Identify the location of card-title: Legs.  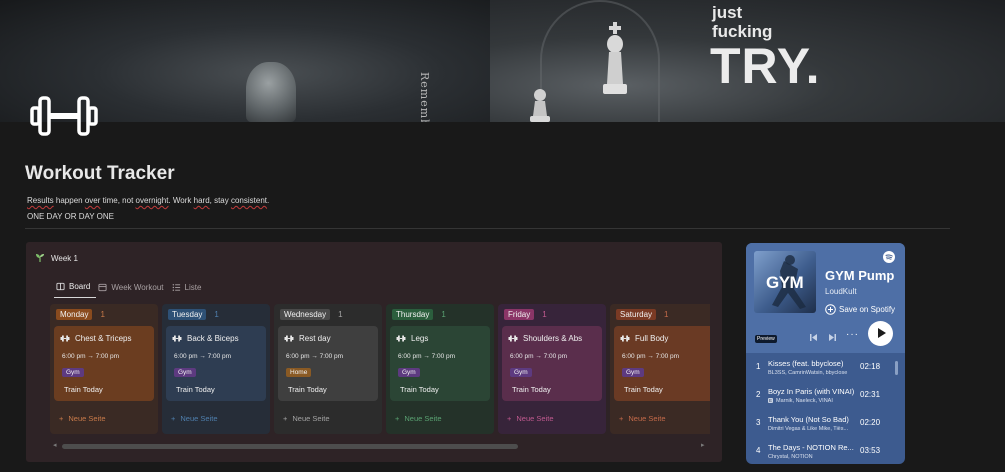
(412, 338).